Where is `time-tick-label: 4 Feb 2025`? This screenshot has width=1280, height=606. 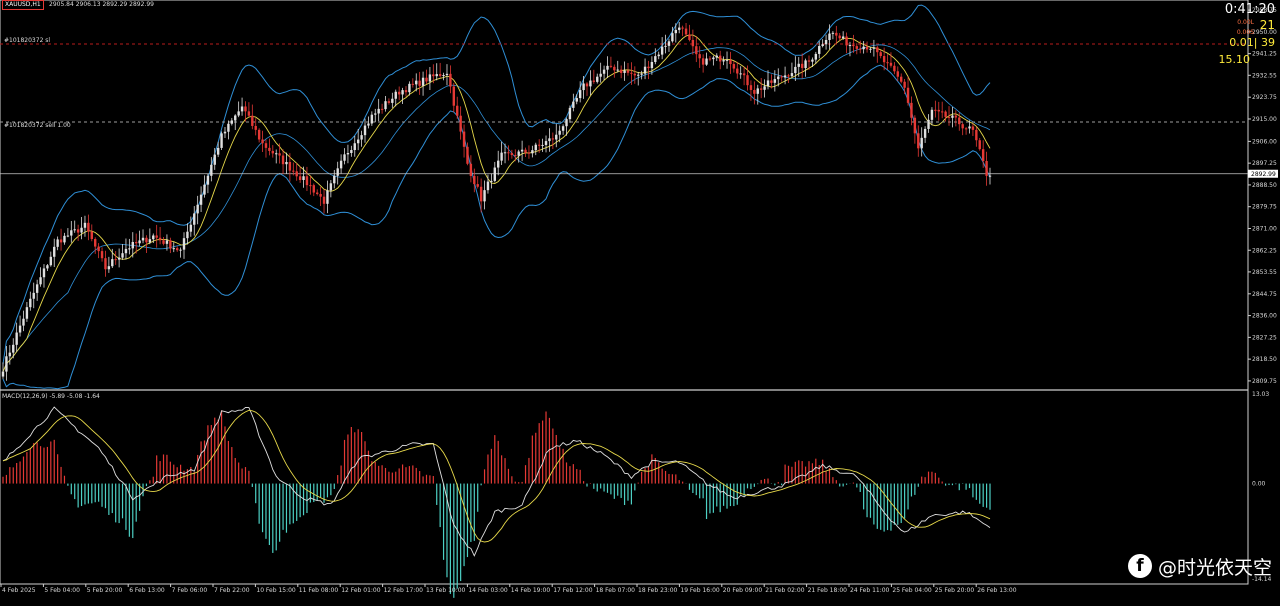 time-tick-label: 4 Feb 2025 is located at coordinates (19, 590).